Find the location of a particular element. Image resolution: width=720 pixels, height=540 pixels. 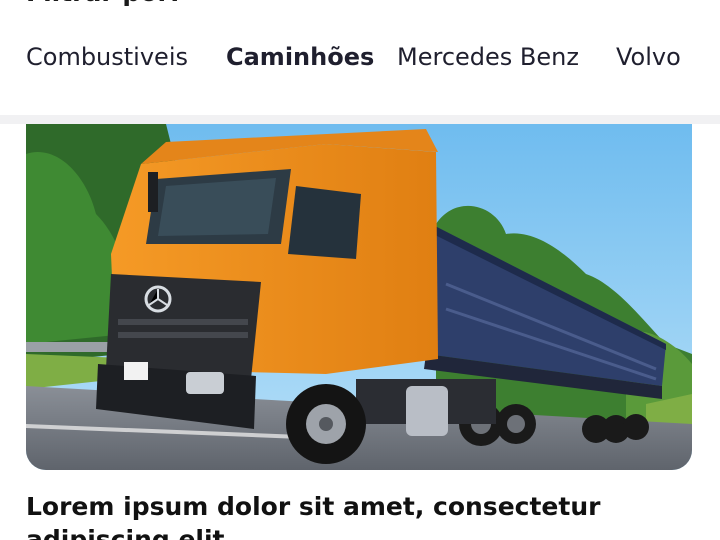

tab-combustiveis: Combustiveis is located at coordinates (107, 64).